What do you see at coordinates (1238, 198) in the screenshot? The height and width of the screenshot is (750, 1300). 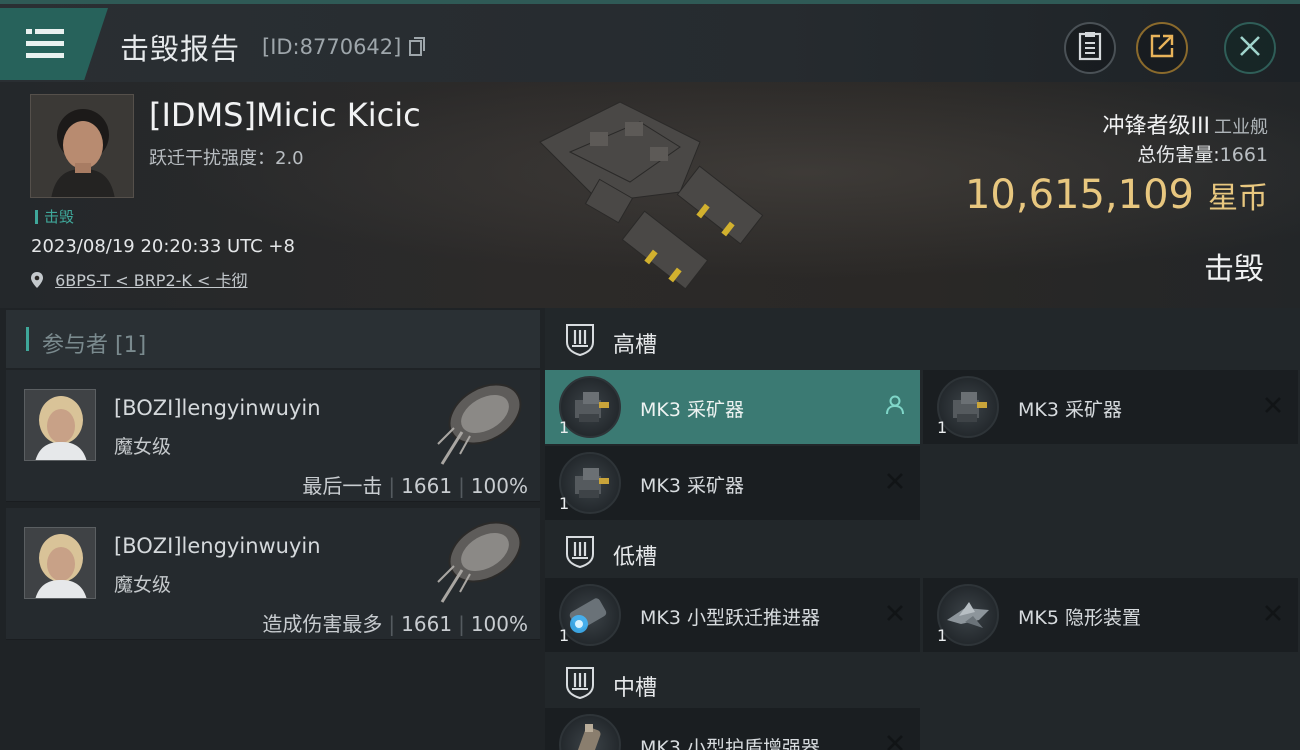 I see `isk-unit: 星币` at bounding box center [1238, 198].